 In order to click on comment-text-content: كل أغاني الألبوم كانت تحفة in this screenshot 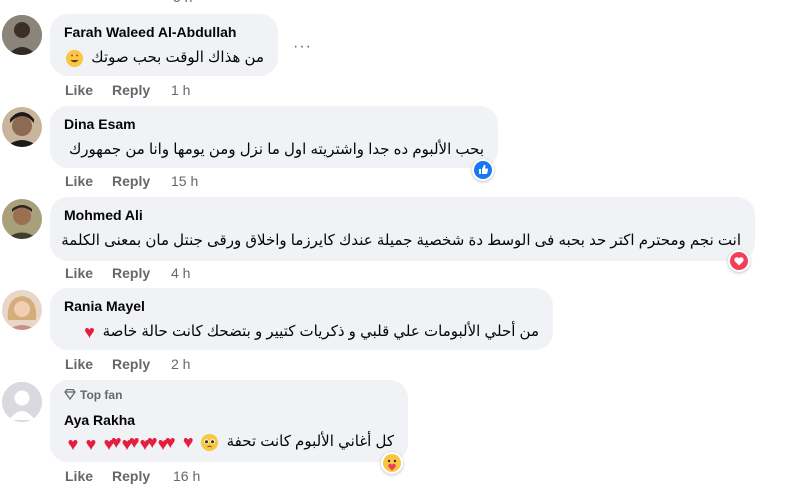, I will do `click(310, 441)`.